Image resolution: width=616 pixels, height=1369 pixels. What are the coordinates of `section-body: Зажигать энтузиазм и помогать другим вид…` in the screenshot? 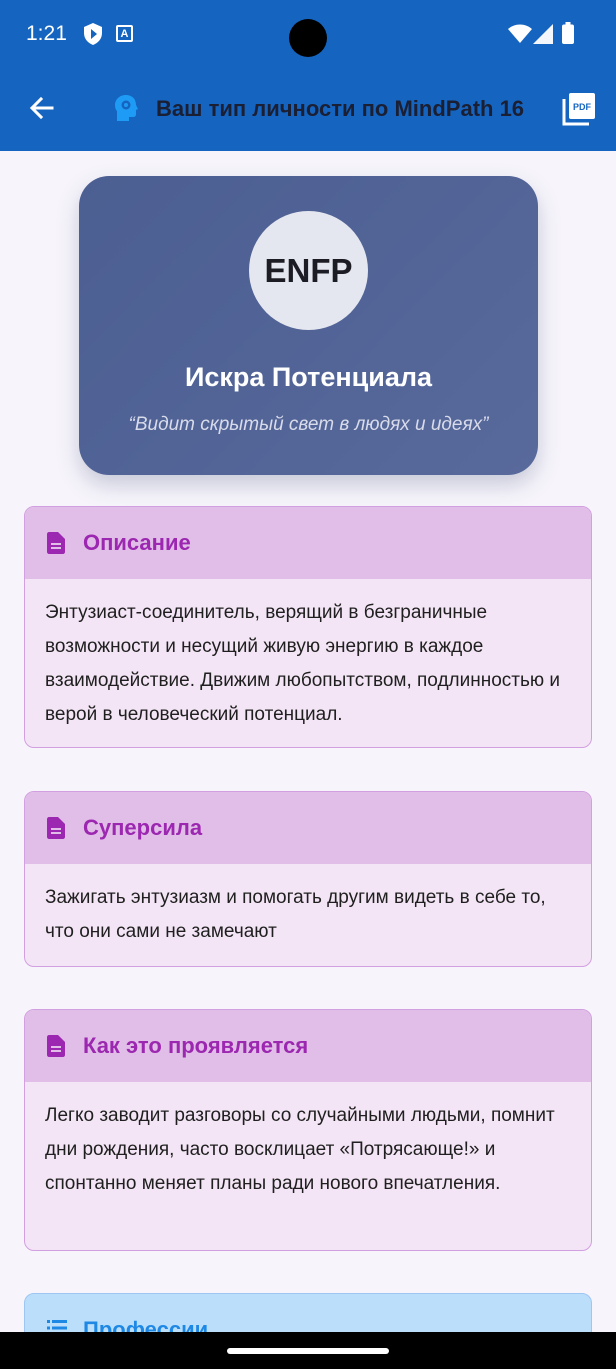 It's located at (295, 914).